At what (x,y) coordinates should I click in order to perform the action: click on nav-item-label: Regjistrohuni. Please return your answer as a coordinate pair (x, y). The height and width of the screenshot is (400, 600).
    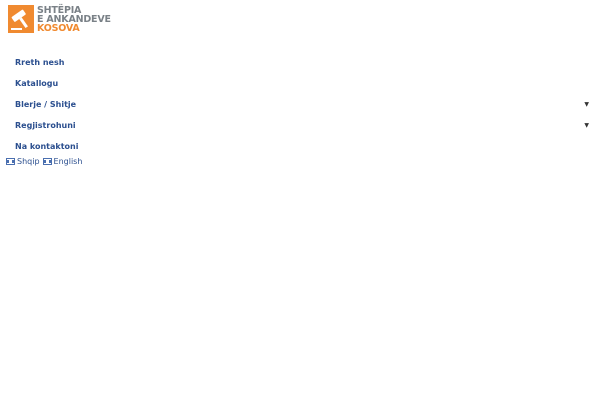
    Looking at the image, I should click on (45, 125).